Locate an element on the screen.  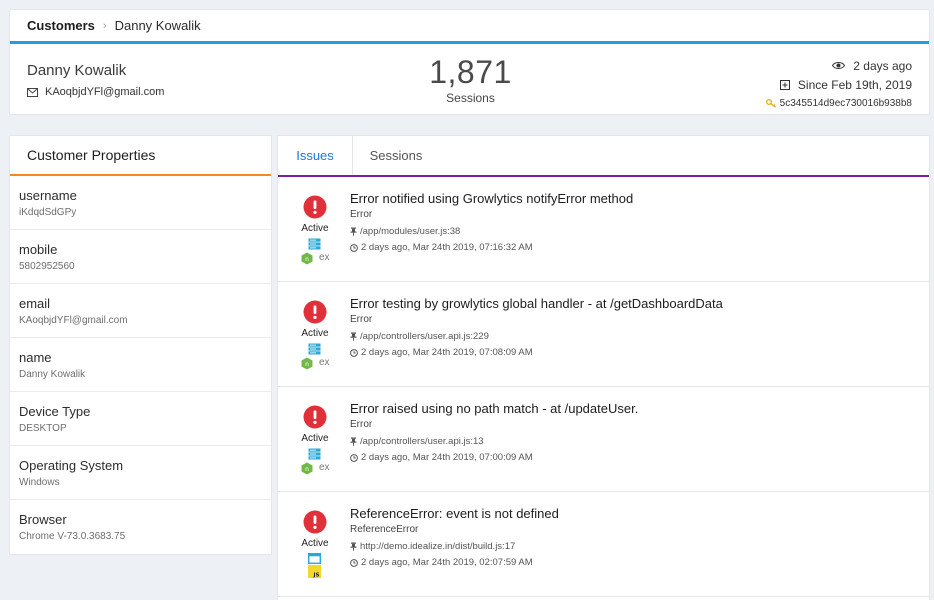
javascript-icon: JS is located at coordinates (314, 571).